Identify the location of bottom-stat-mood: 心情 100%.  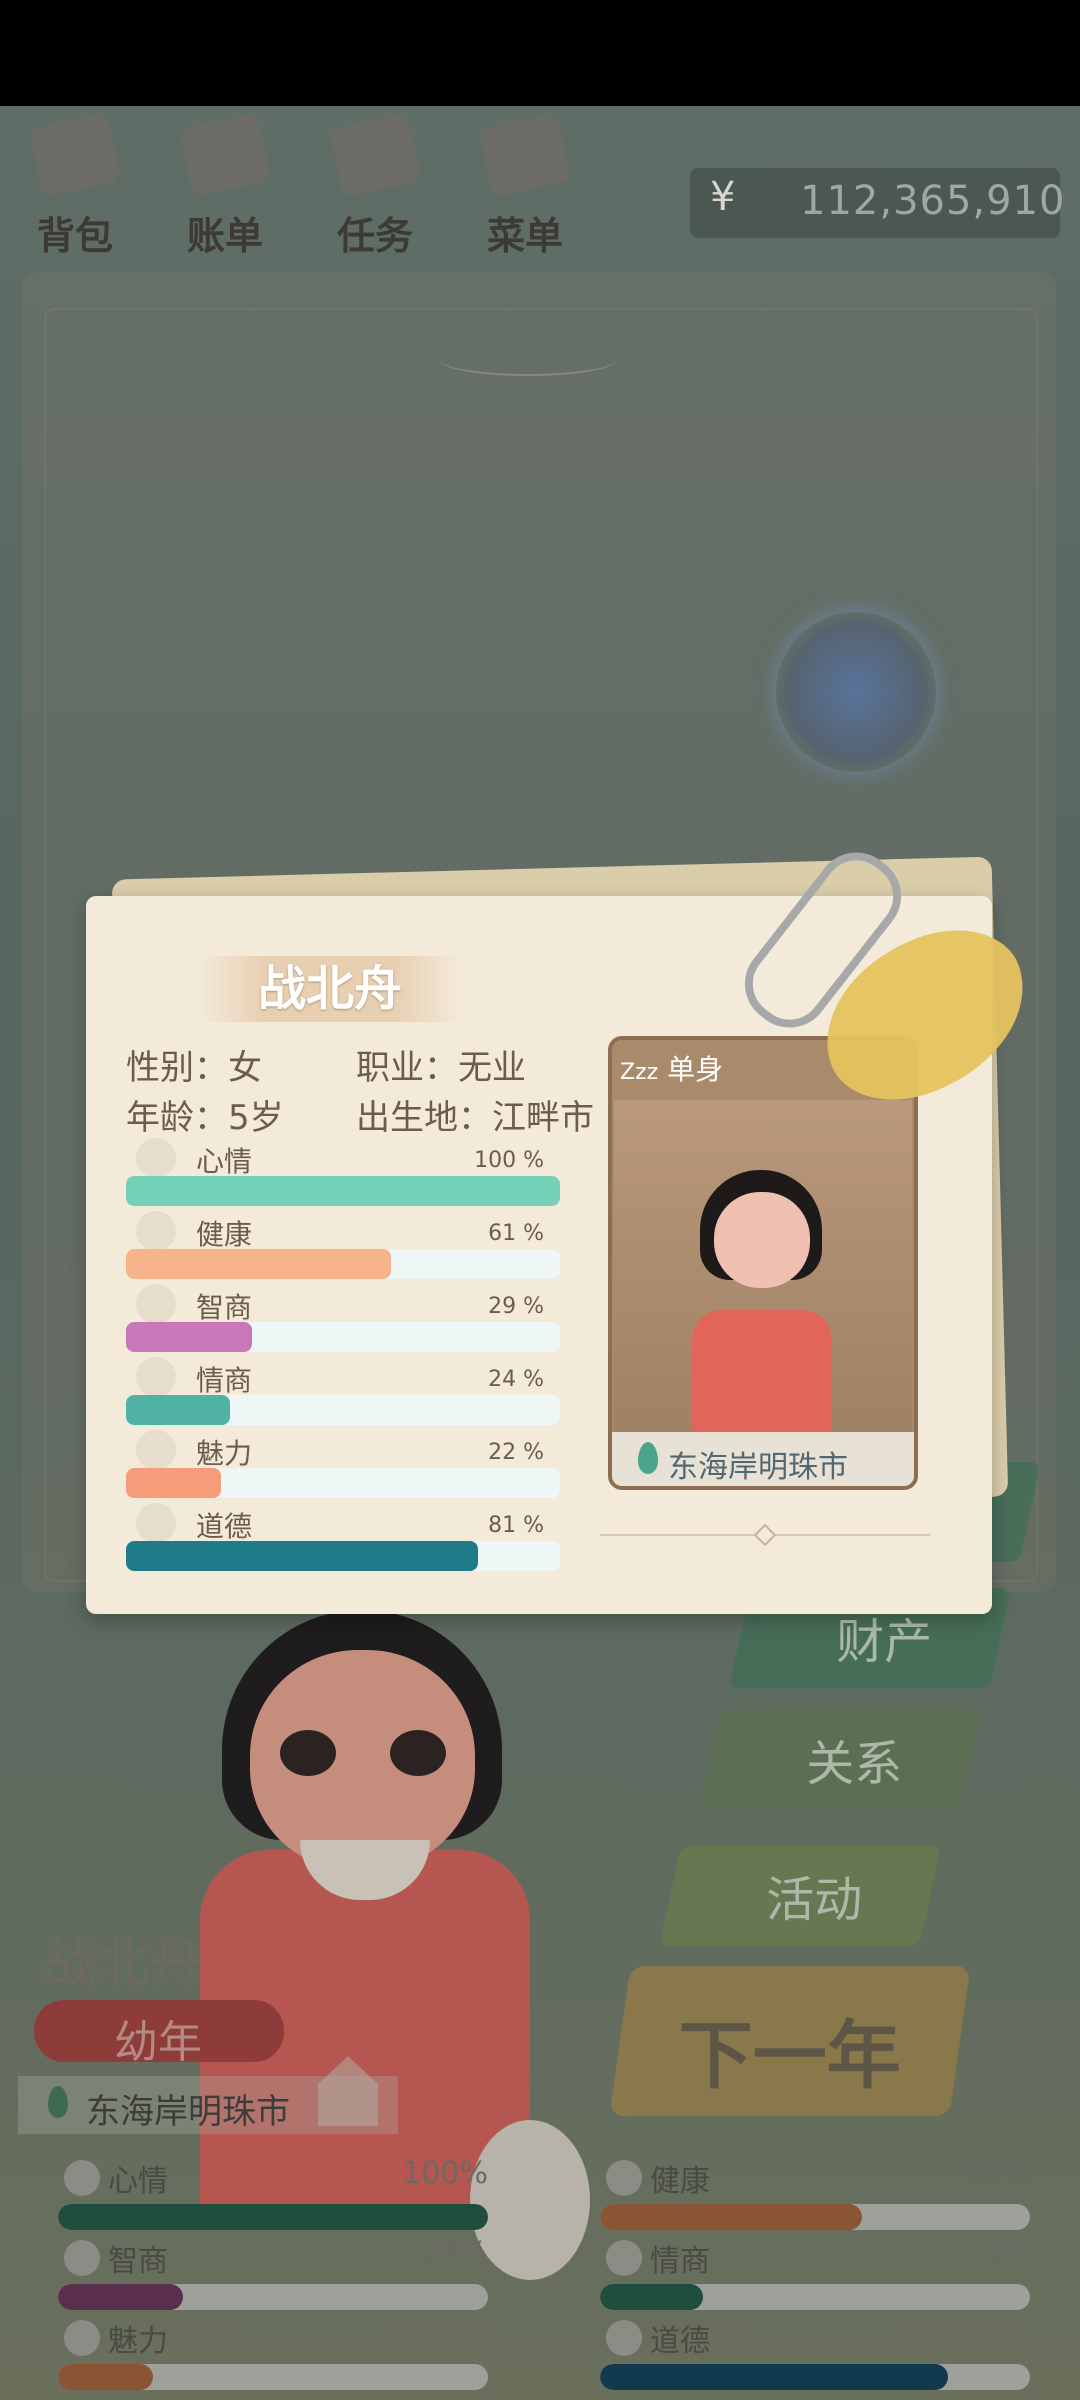
(273, 2193).